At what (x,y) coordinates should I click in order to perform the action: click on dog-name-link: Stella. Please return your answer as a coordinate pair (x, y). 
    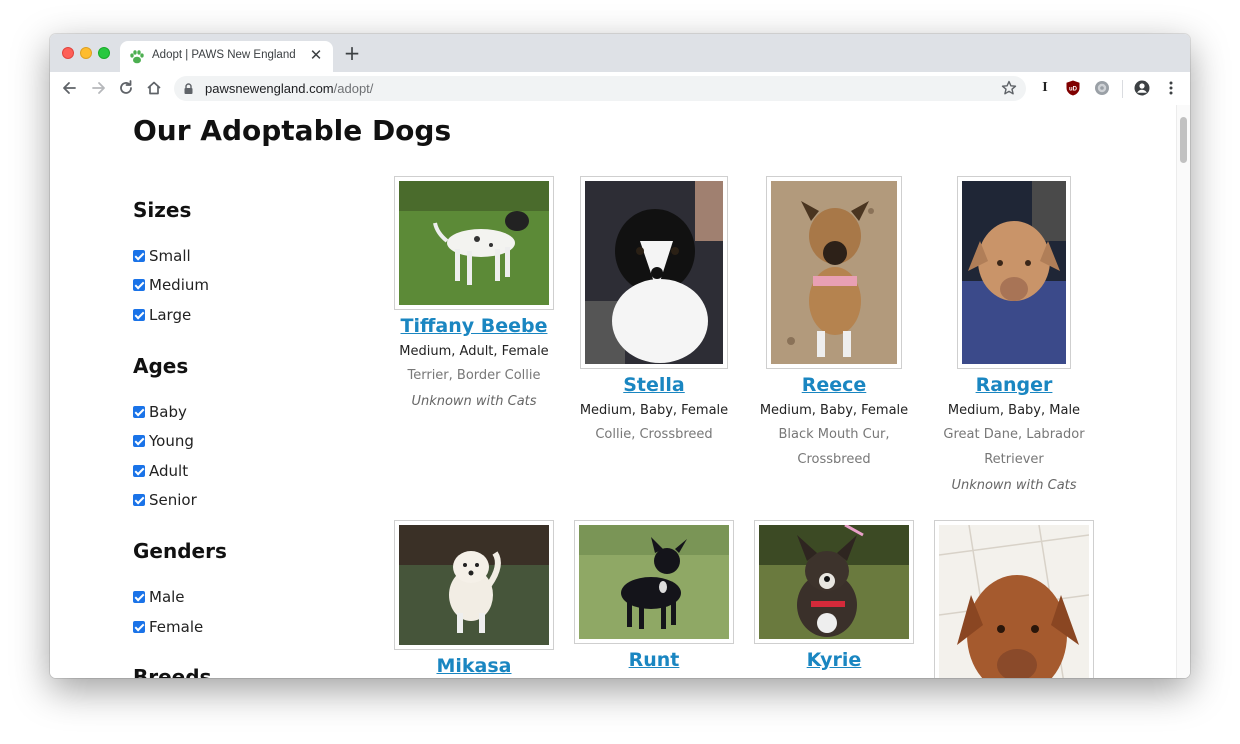
    Looking at the image, I should click on (654, 385).